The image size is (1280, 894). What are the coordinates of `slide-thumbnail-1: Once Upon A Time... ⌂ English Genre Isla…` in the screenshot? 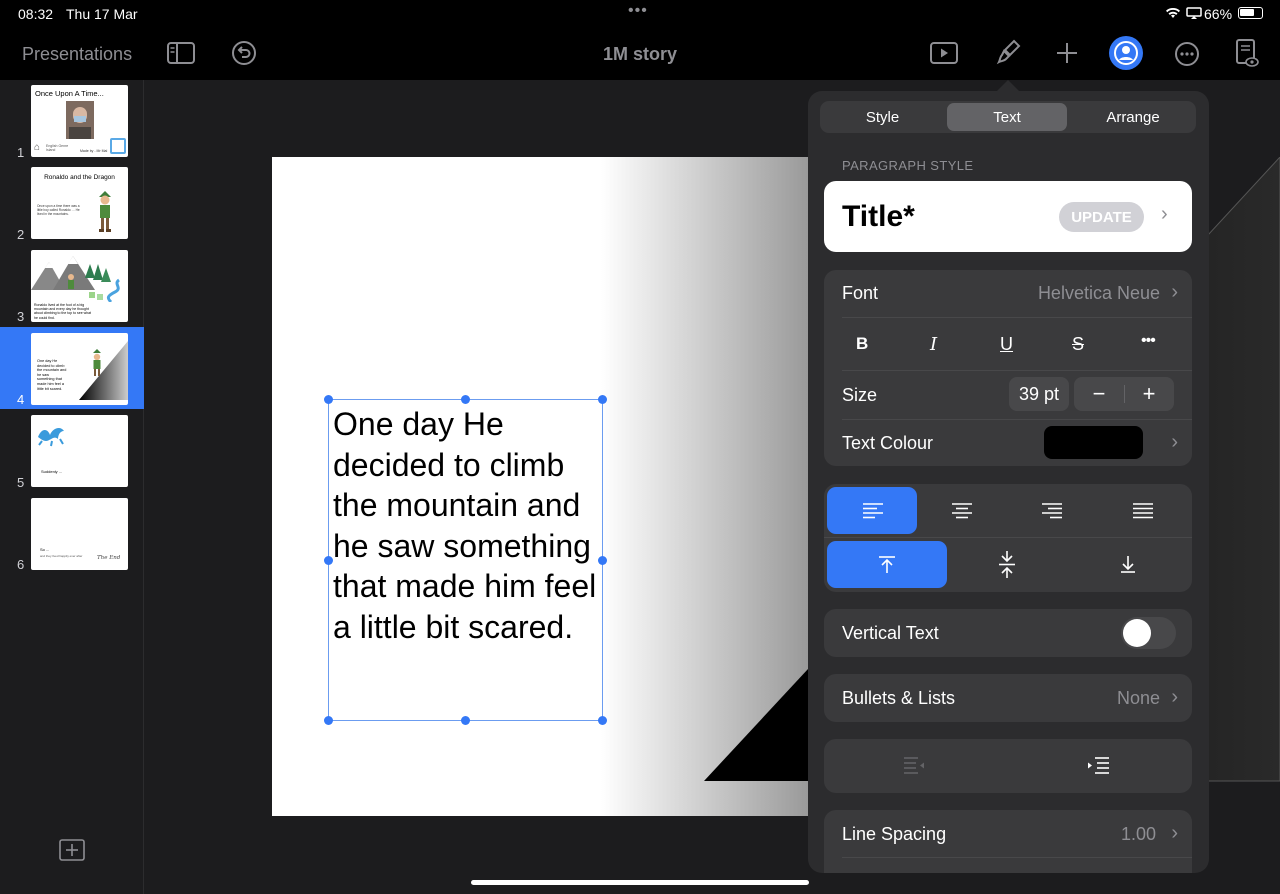 It's located at (79, 121).